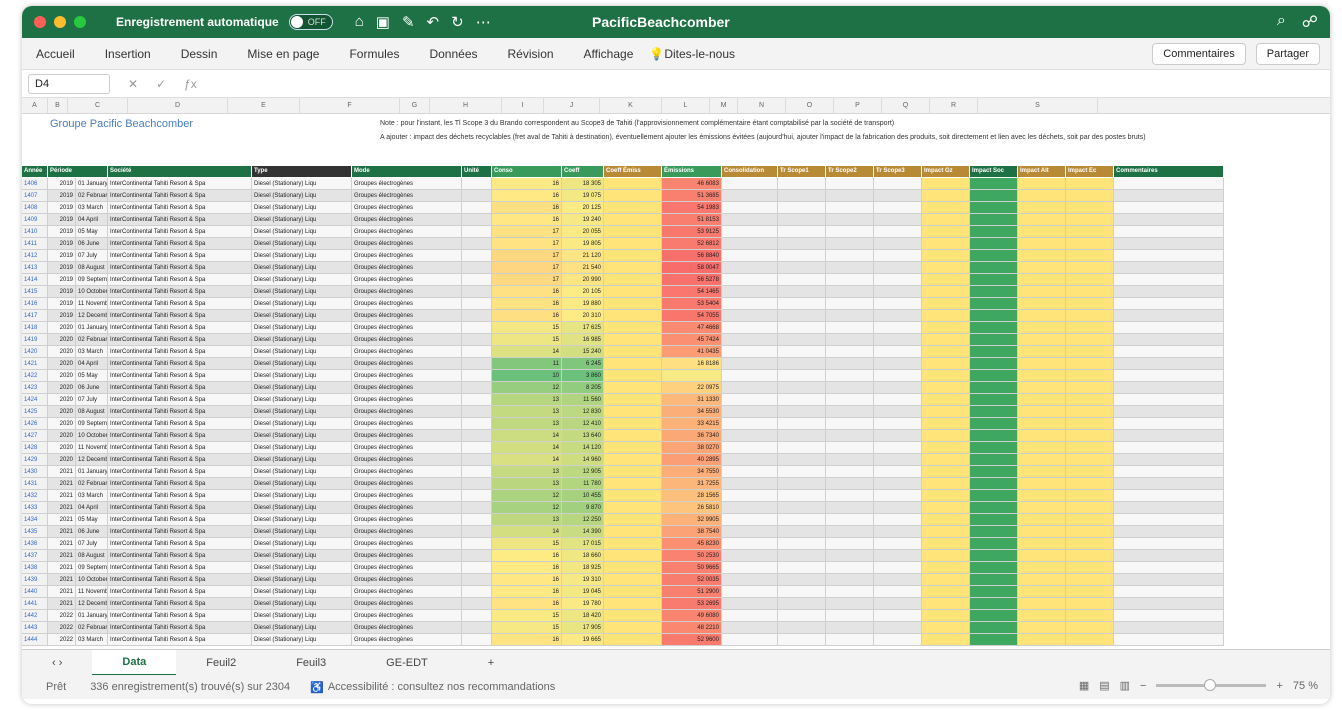 Image resolution: width=1342 pixels, height=710 pixels. Describe the element at coordinates (80, 22) in the screenshot. I see `maximize-window-button` at that location.